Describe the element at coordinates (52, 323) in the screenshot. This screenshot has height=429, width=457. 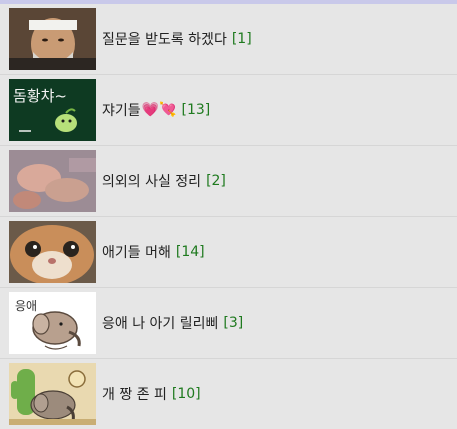
I see `thumbnail-elephant-sticker: 응애` at that location.